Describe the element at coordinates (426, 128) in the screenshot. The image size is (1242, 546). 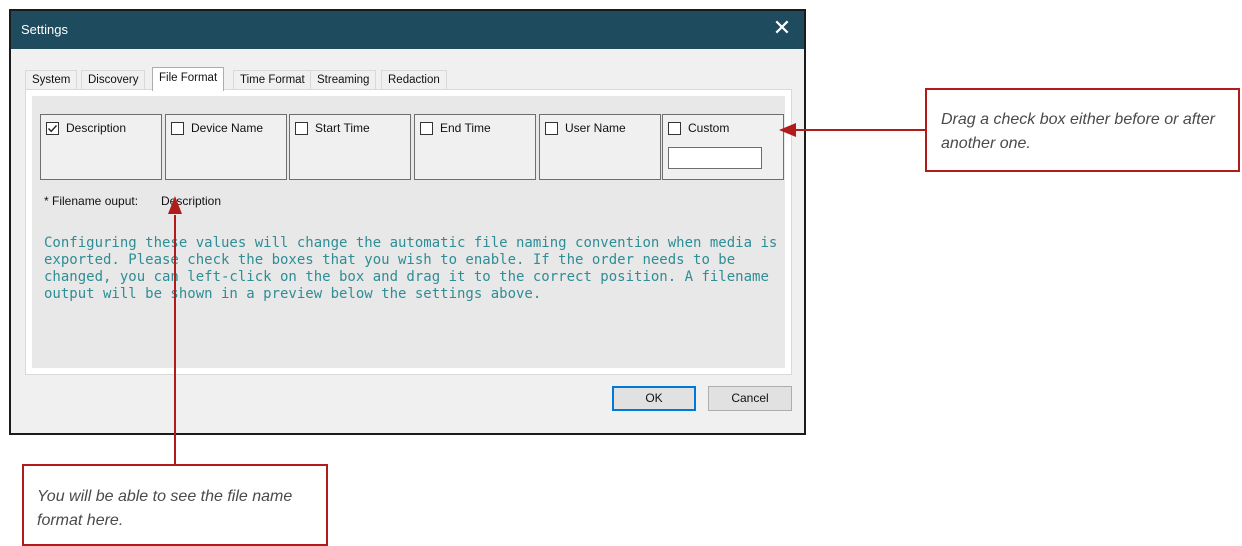
I see `end-time-checkbox` at that location.